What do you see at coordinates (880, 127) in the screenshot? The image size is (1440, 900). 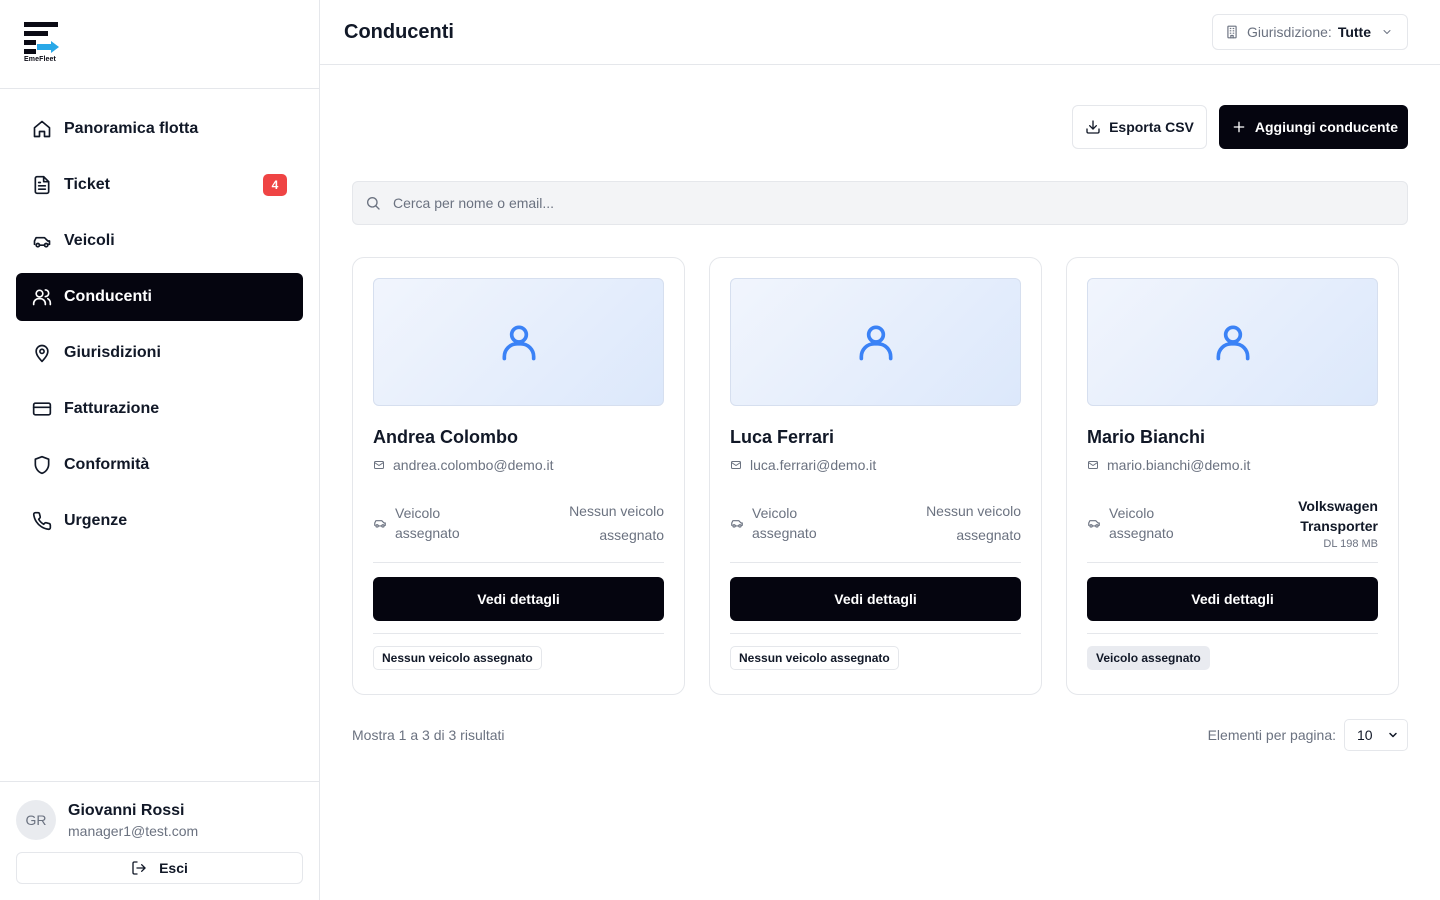 I see `toolbar: Esporta CSV Aggiungi conducente` at bounding box center [880, 127].